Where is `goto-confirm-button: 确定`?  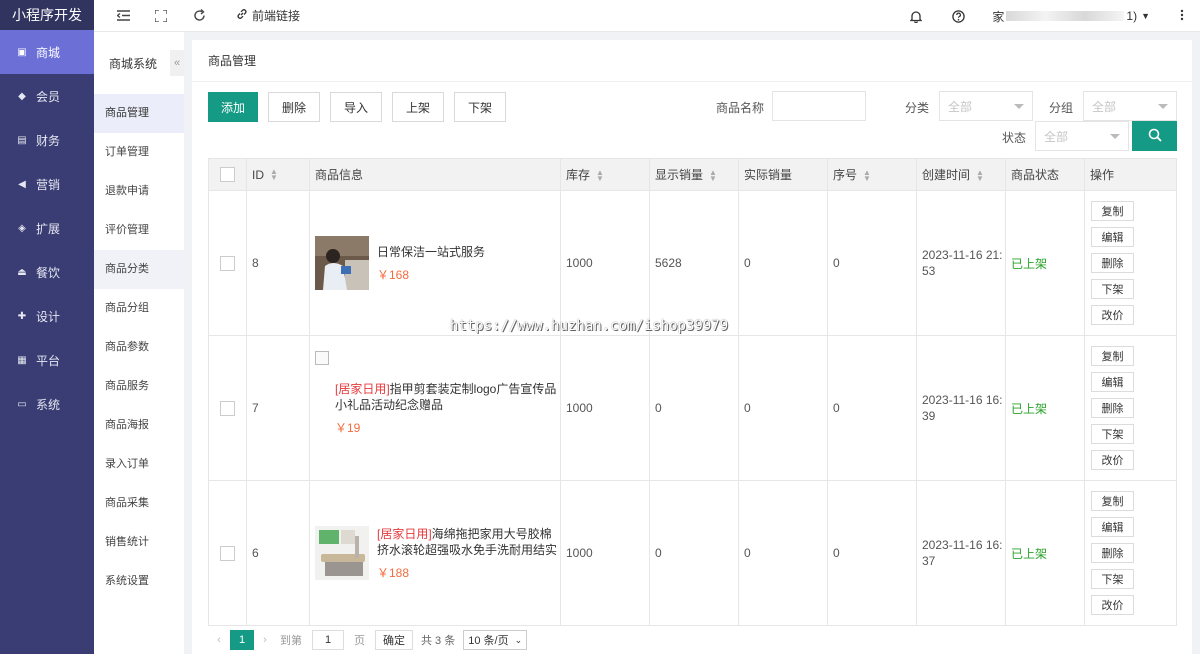
goto-confirm-button: 确定 is located at coordinates (394, 640).